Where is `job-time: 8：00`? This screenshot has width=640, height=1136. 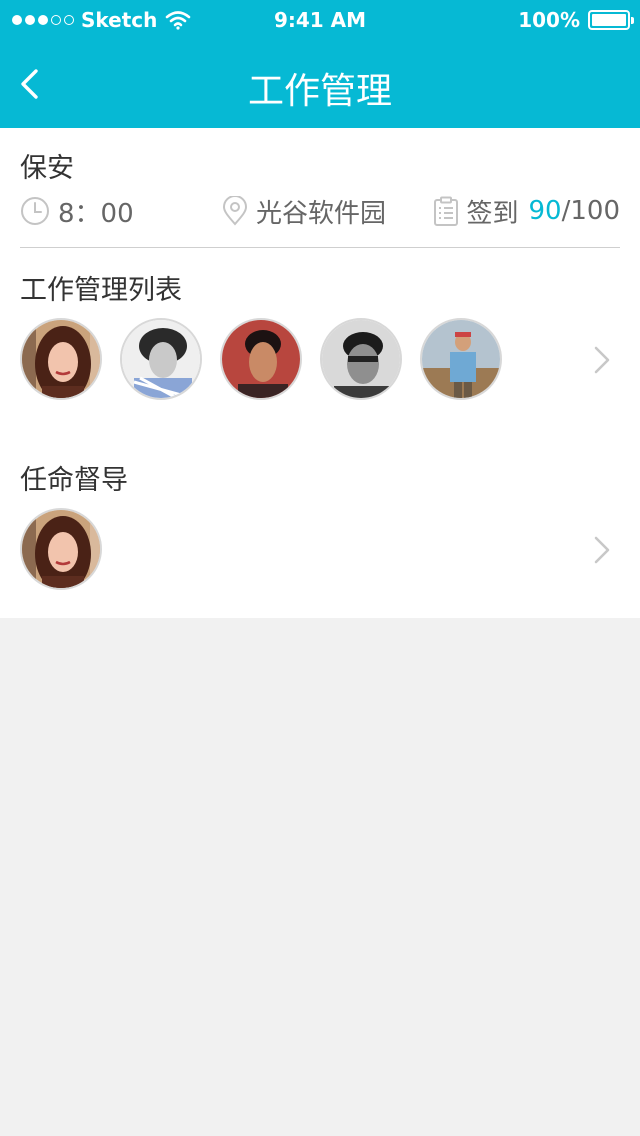 job-time: 8：00 is located at coordinates (77, 211).